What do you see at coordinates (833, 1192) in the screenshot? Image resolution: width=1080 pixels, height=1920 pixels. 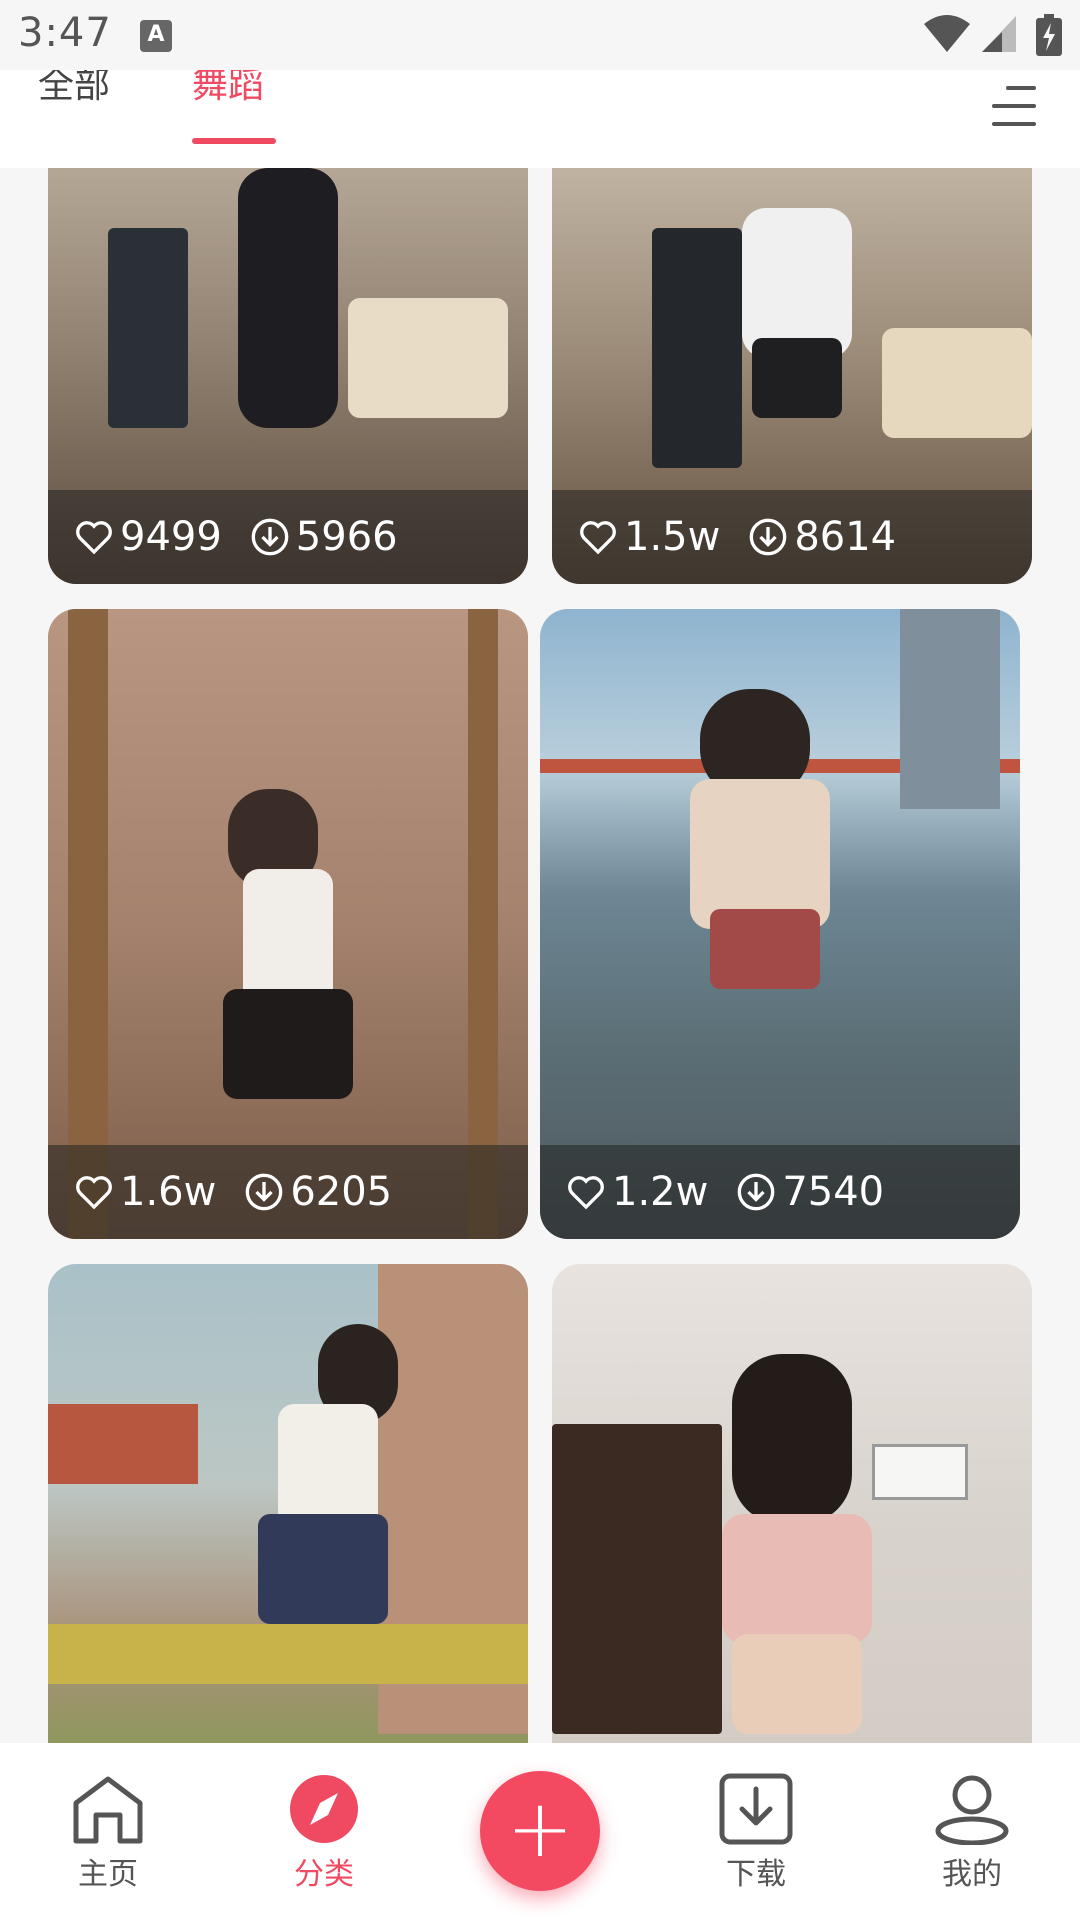 I see `download-count: 7540` at bounding box center [833, 1192].